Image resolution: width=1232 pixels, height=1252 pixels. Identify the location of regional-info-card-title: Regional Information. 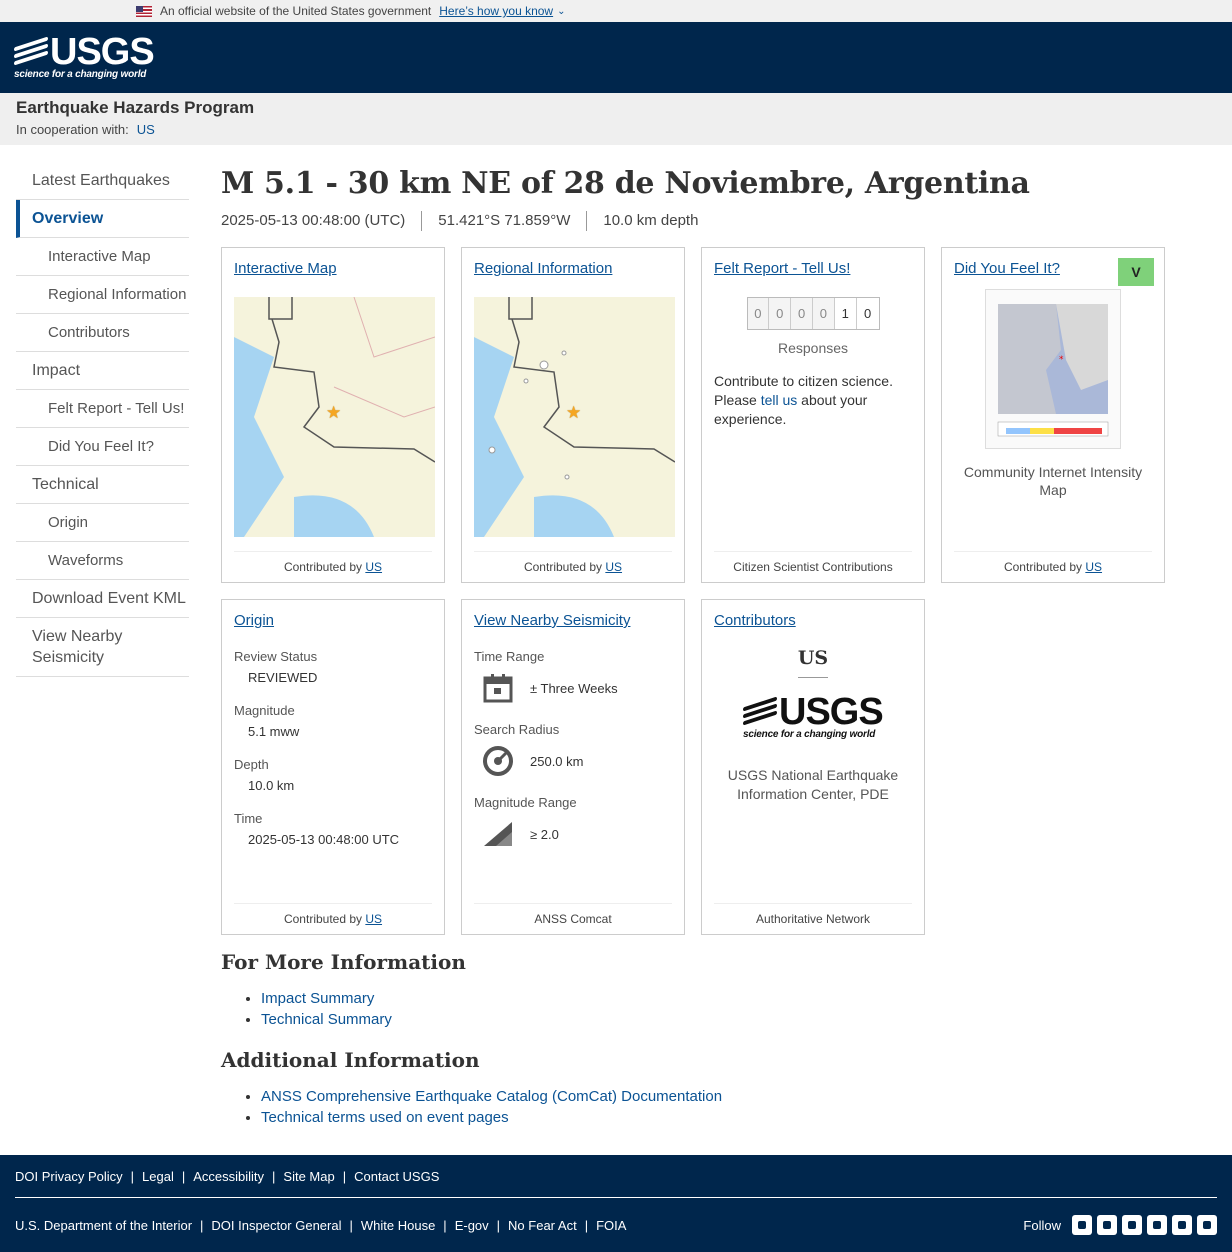
(543, 268).